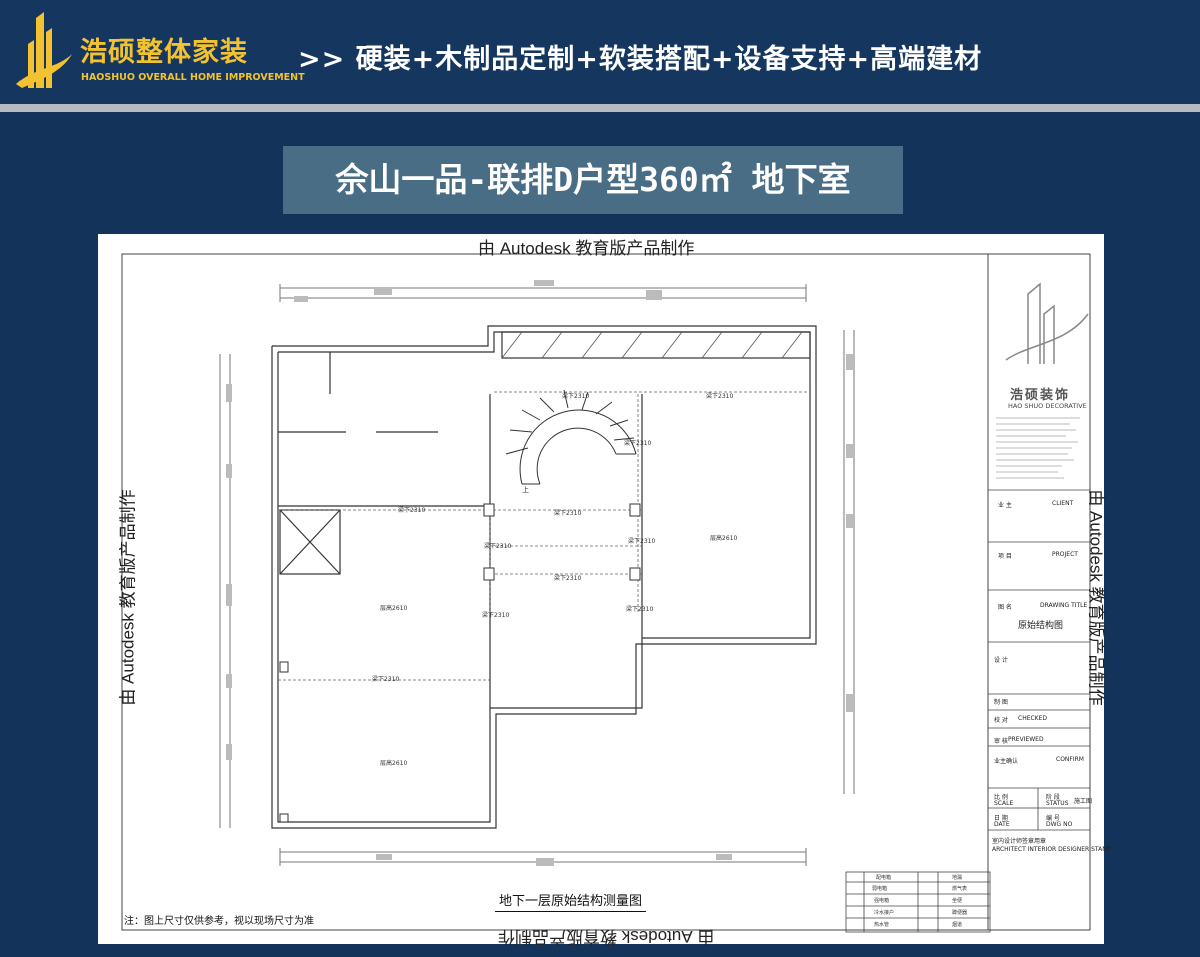 The image size is (1200, 957). I want to click on stair-up-mark: 上, so click(525, 489).